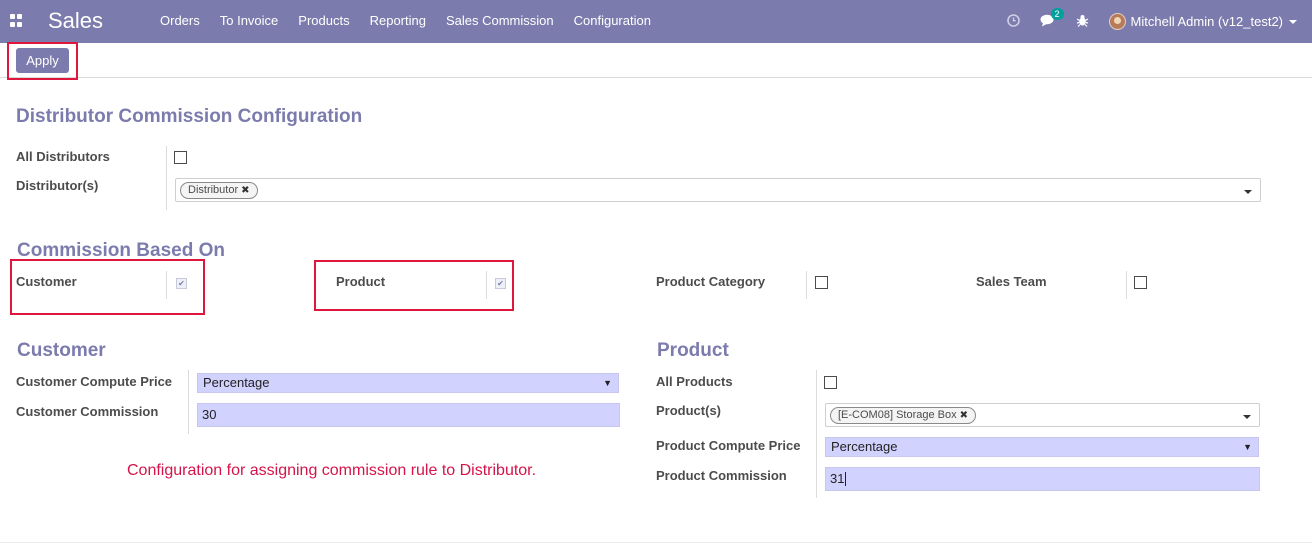  What do you see at coordinates (180, 157) in the screenshot?
I see `all-distributors-checkbox` at bounding box center [180, 157].